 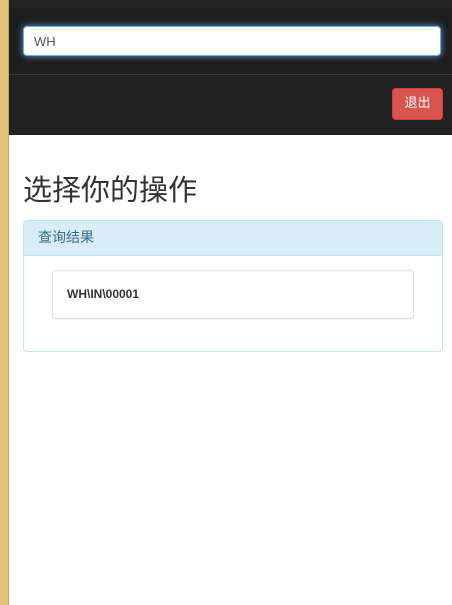 I want to click on result-item: WH\IN\00001, so click(x=233, y=294).